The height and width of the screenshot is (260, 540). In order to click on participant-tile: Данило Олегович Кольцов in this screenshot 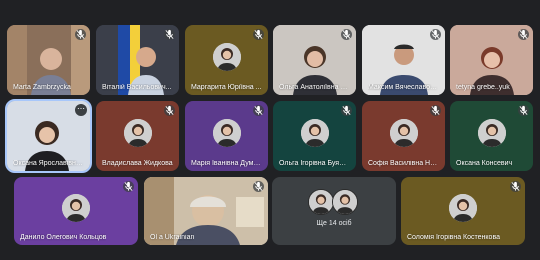, I will do `click(76, 211)`.